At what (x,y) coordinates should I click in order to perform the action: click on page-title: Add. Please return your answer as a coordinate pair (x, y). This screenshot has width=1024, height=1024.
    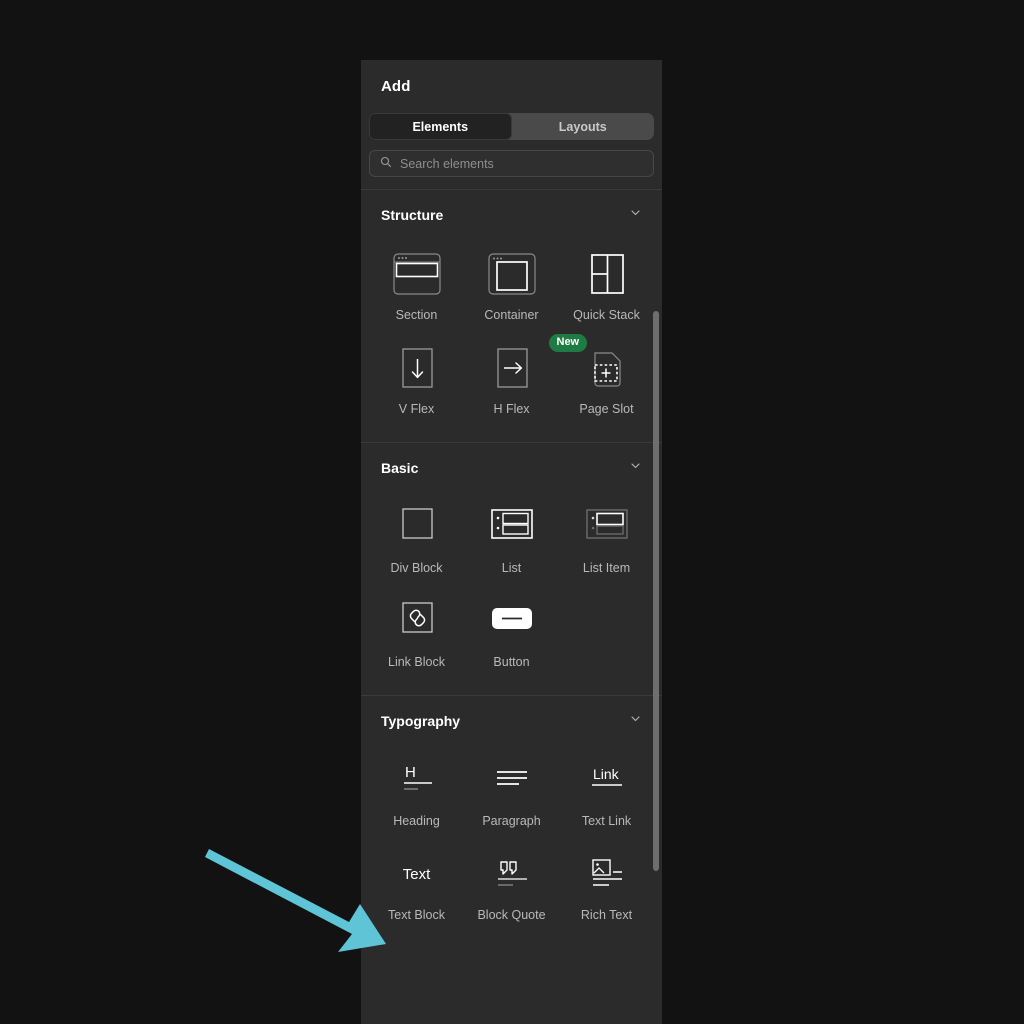
    Looking at the image, I should click on (396, 86).